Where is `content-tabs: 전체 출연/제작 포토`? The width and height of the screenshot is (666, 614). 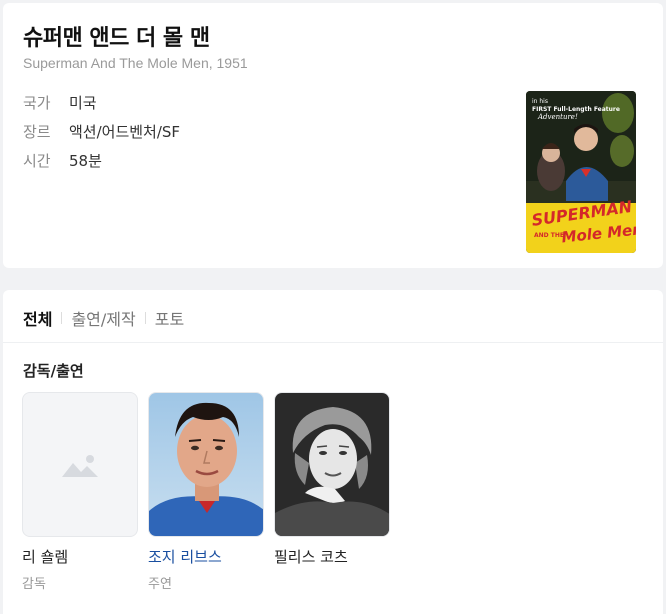 content-tabs: 전체 출연/제작 포토 is located at coordinates (103, 318).